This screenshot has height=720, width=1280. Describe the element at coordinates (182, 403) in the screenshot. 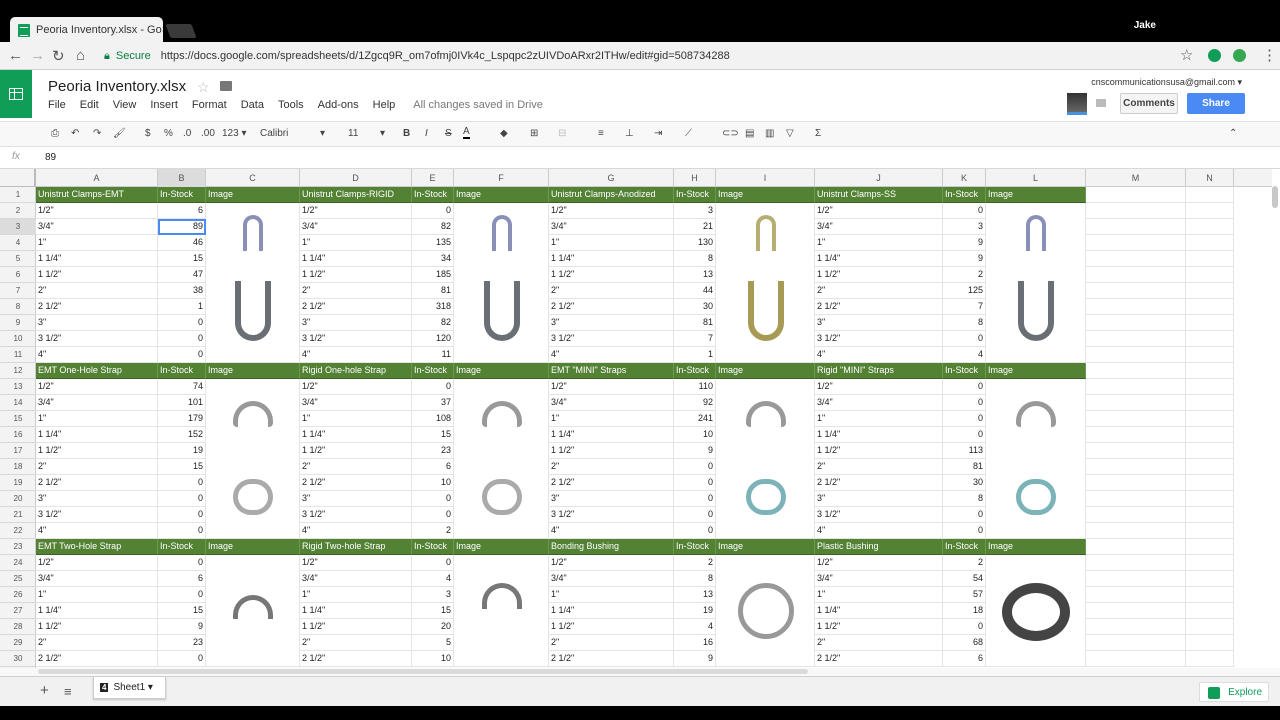

I see `stock-cell: 101` at that location.